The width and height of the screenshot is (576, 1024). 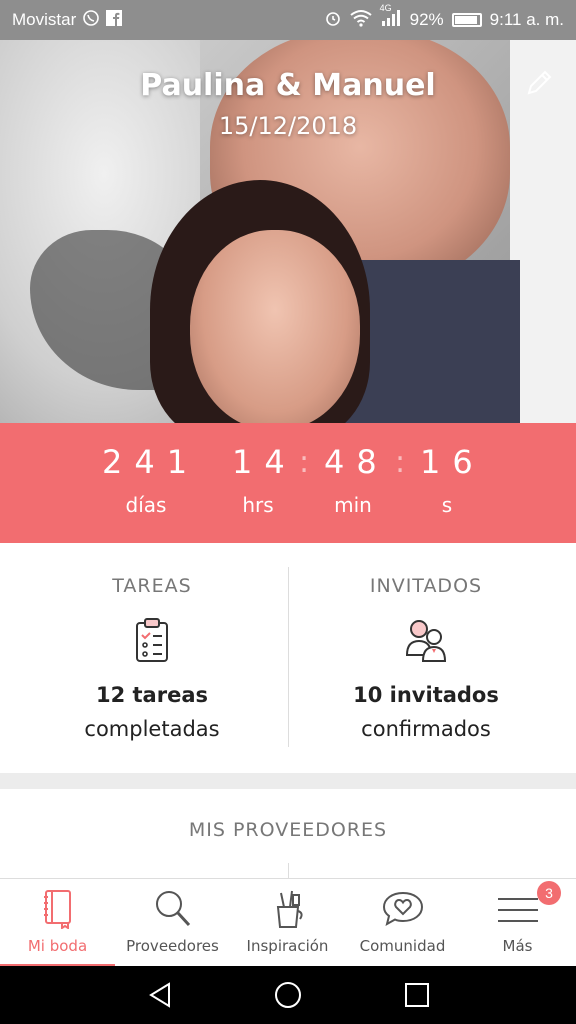 I want to click on nav-proveedores: Proveedores, so click(x=172, y=923).